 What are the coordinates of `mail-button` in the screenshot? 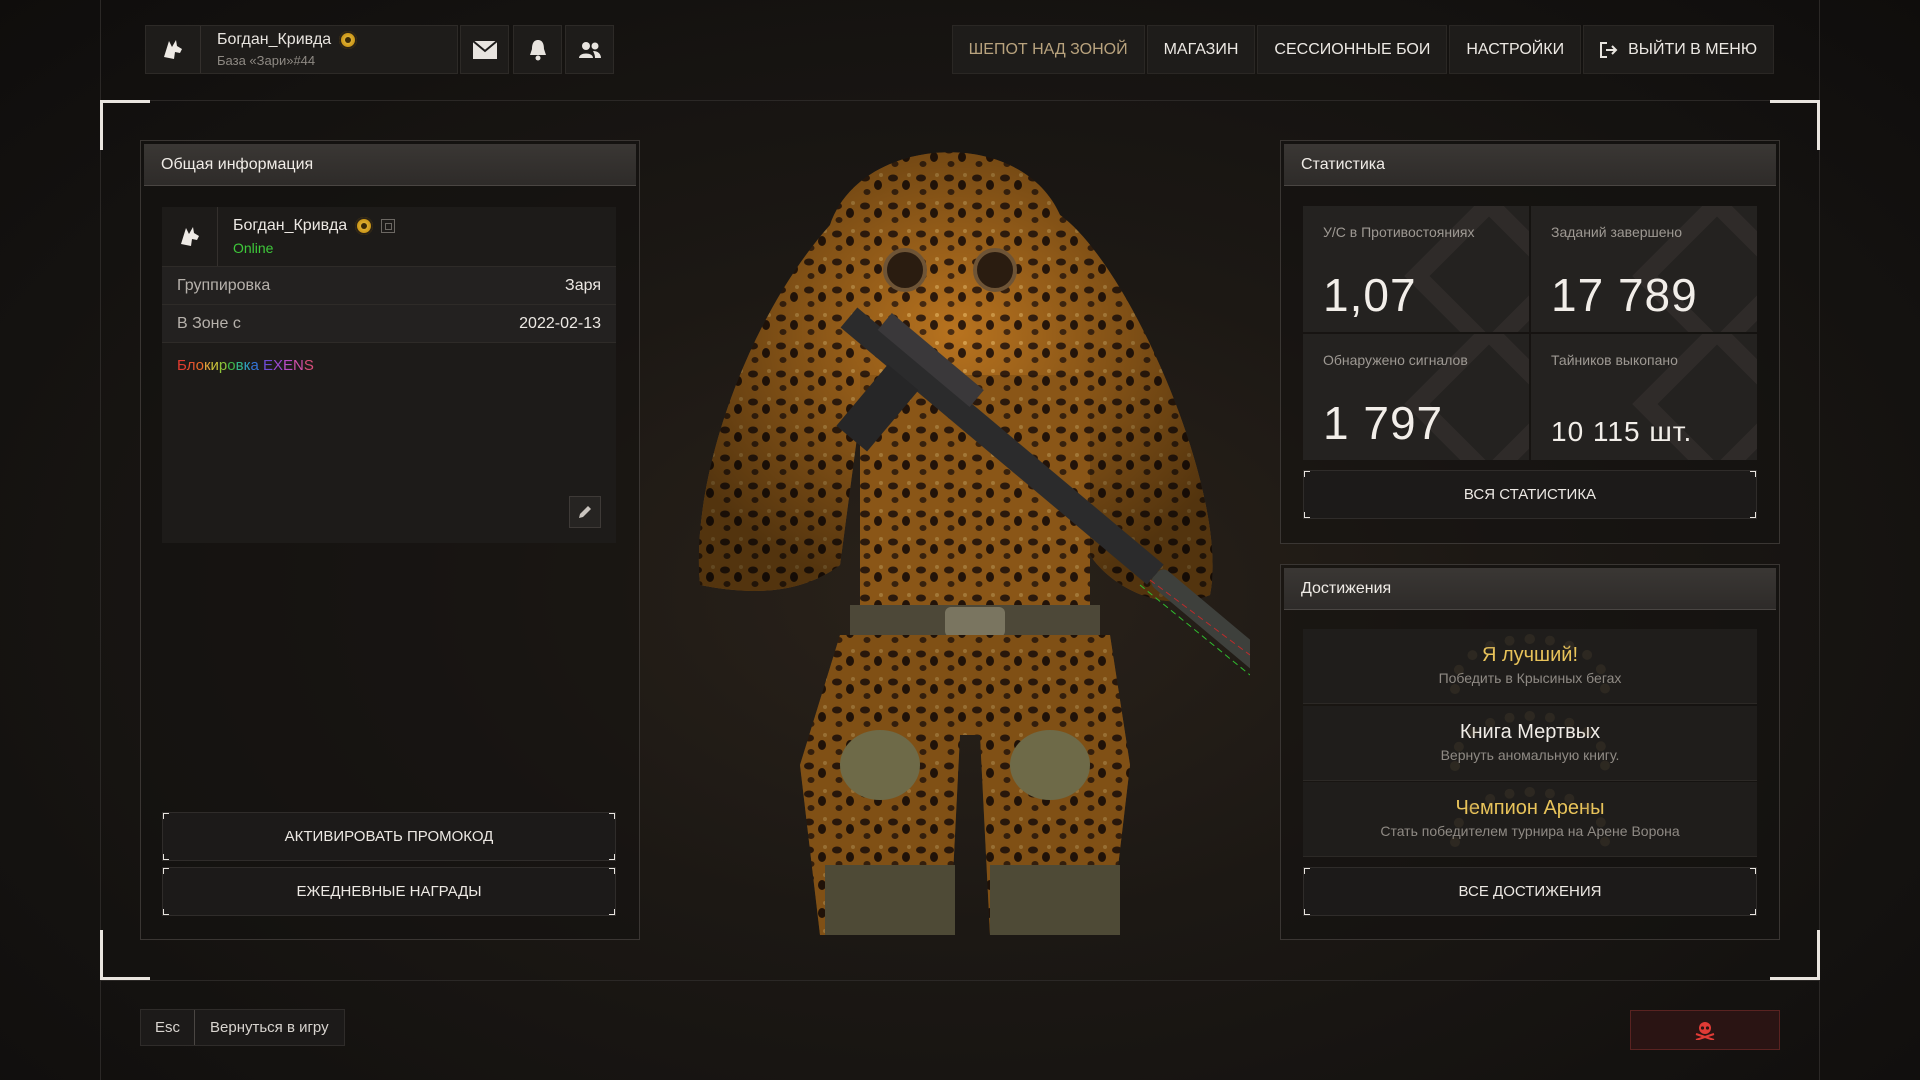 It's located at (484, 49).